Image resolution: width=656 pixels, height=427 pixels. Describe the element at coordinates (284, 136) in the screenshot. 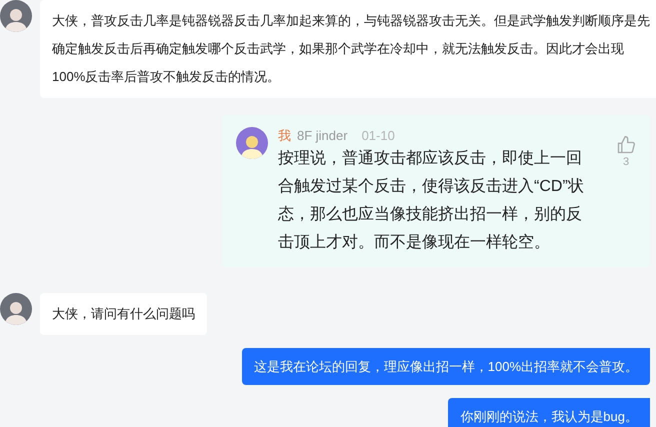

I see `author-name: 我` at that location.